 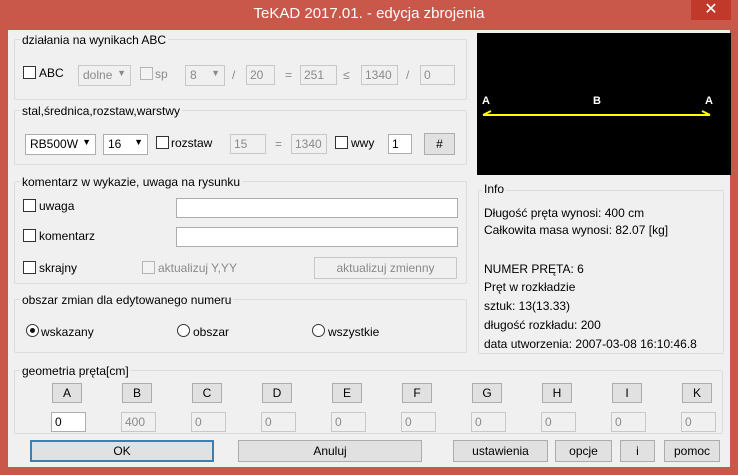 I want to click on sp-checkbox, so click(x=146, y=73).